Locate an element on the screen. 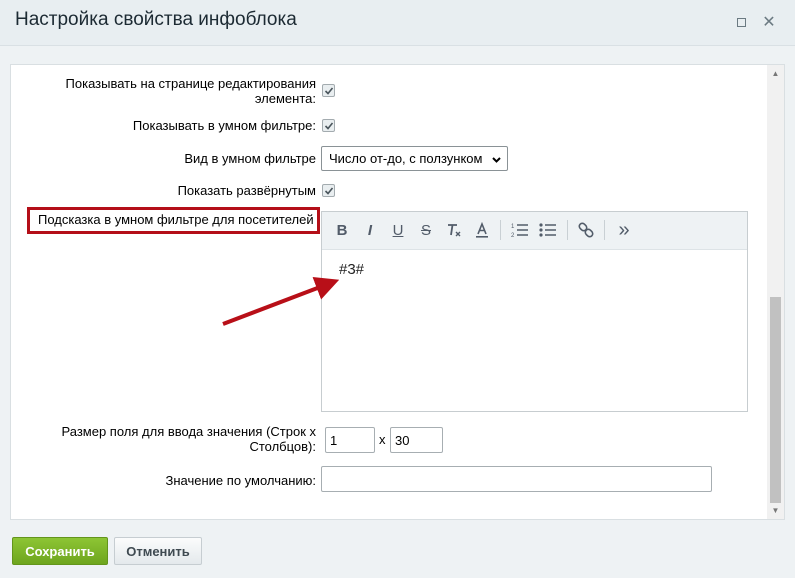  scroll-up-icon: ▲ is located at coordinates (775, 73).